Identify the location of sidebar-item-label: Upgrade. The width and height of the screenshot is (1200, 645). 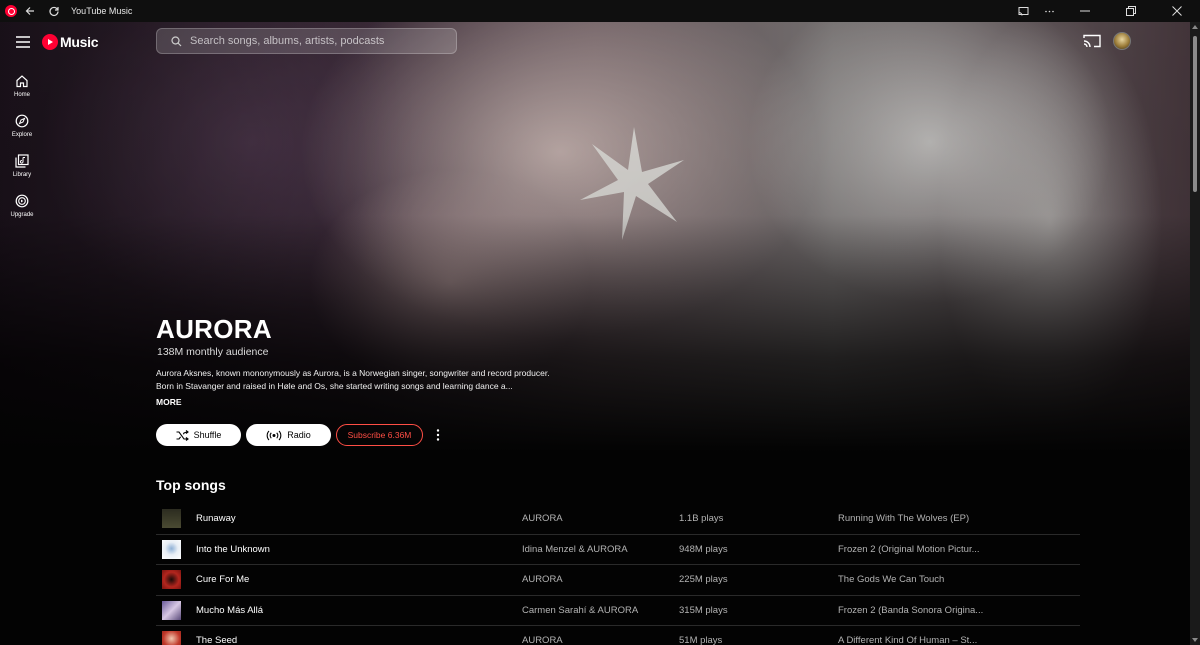
(22, 215).